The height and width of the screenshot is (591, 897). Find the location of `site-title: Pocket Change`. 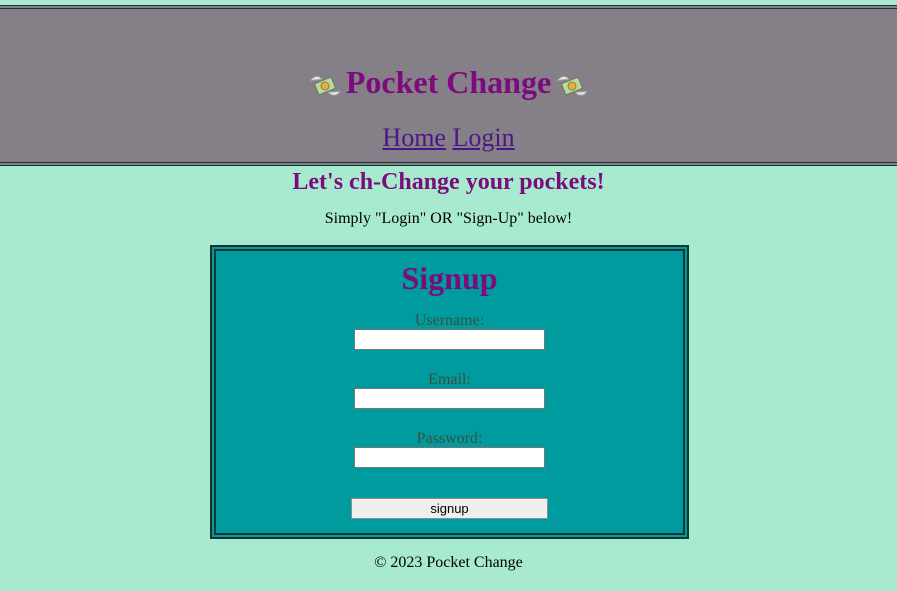

site-title: Pocket Change is located at coordinates (448, 82).